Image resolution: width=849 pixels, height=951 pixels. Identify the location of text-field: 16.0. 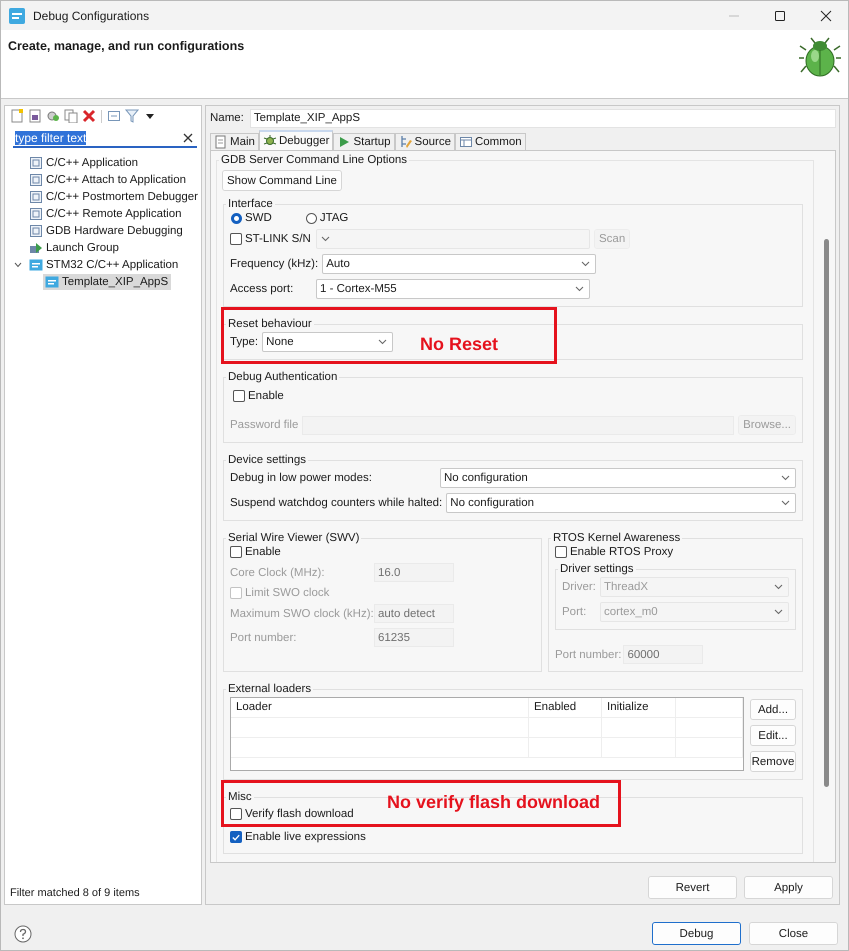
(414, 572).